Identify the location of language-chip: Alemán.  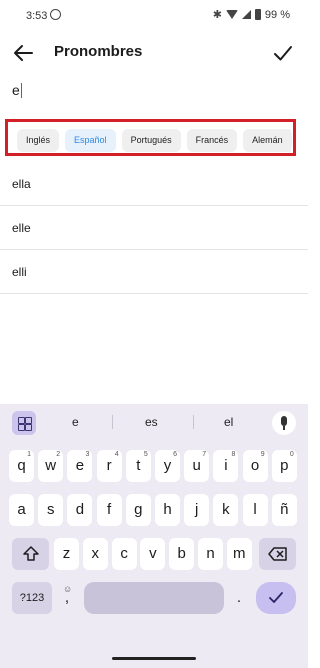
(267, 140).